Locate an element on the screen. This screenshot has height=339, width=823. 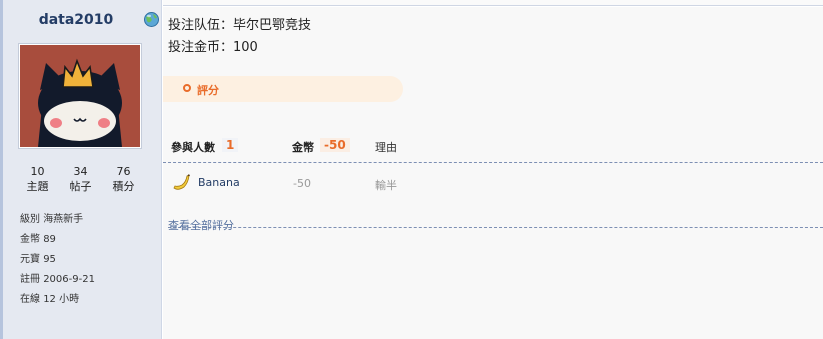
rating-table-header: 參與人數 1 金幣 -50 理由 is located at coordinates (493, 148).